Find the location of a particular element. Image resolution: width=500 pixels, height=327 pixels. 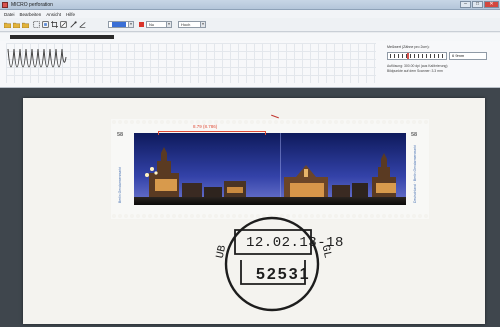

resolution-select-value: Hoch is located at coordinates (186, 24).